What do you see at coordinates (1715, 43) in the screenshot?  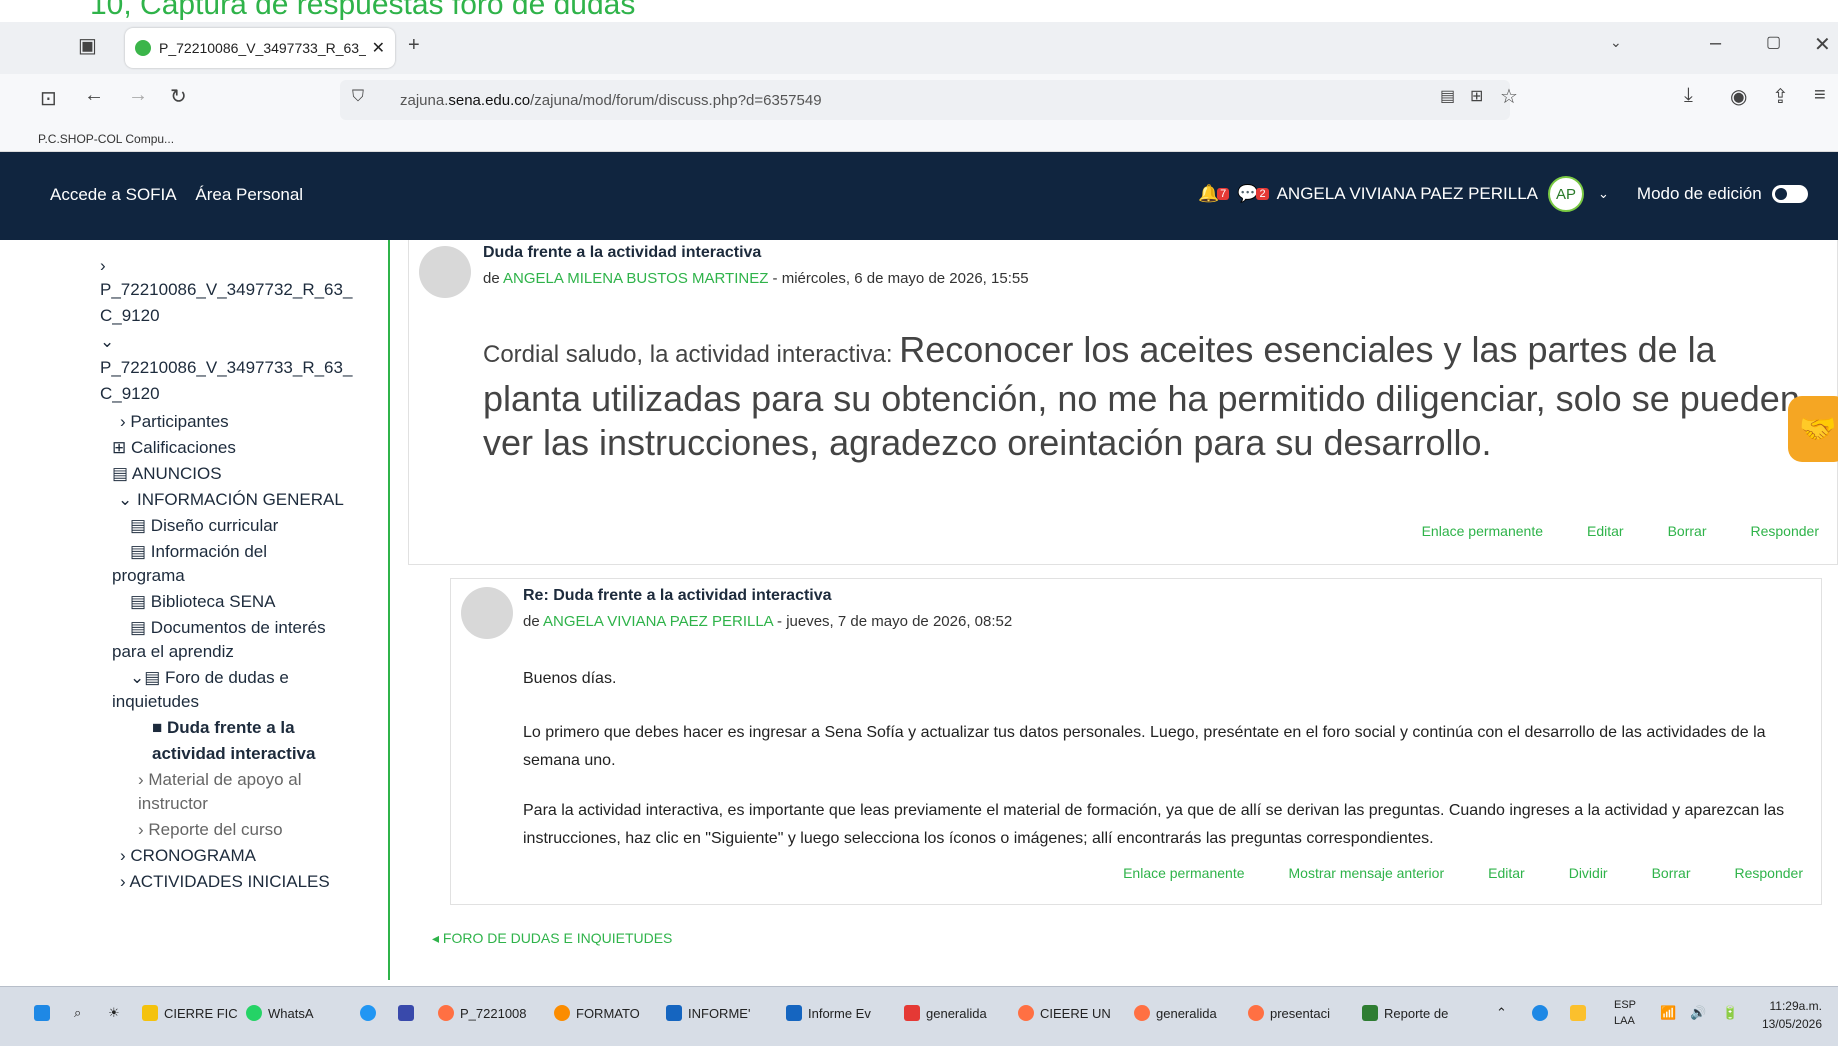 I see `minimize-icon: –` at bounding box center [1715, 43].